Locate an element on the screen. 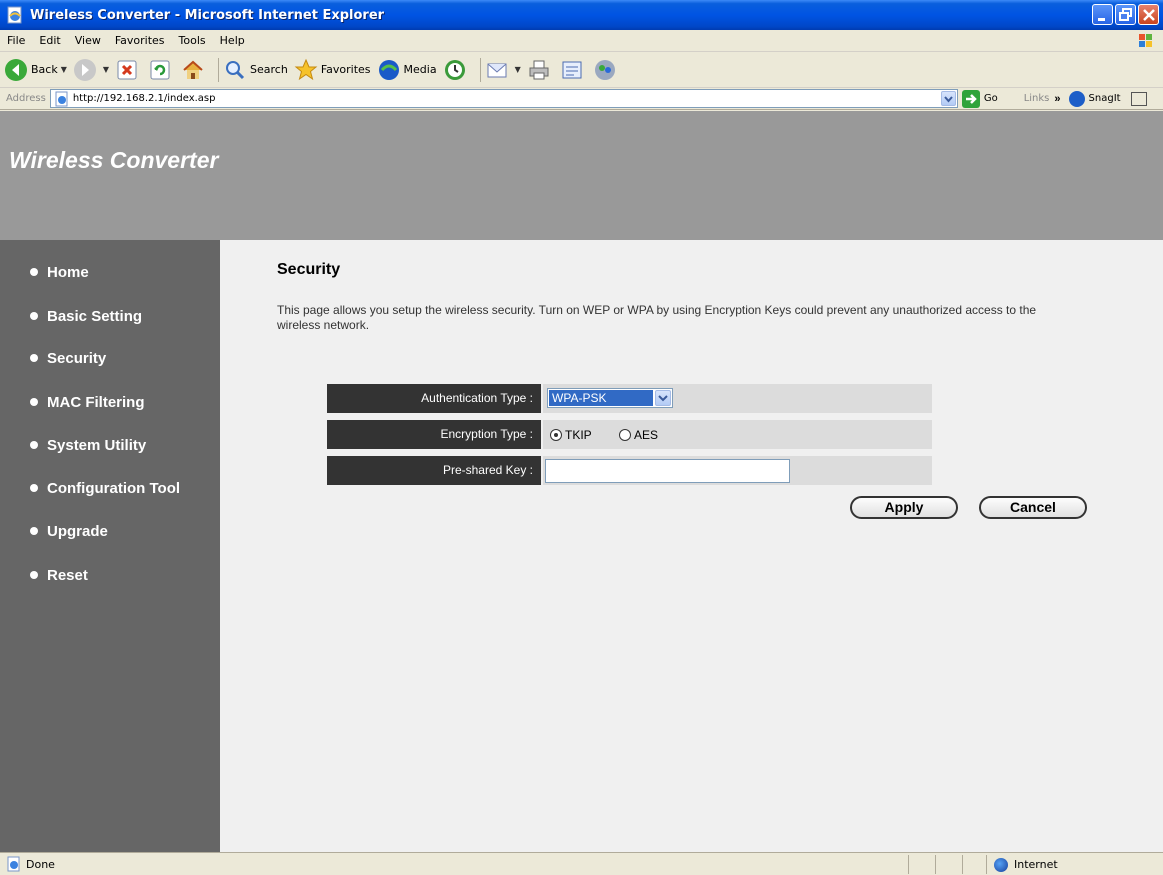  stop-button is located at coordinates (128, 70).